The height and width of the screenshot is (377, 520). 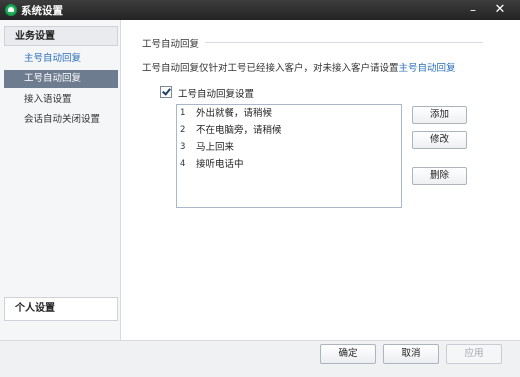 I want to click on auto-reply-checkbox, so click(x=166, y=92).